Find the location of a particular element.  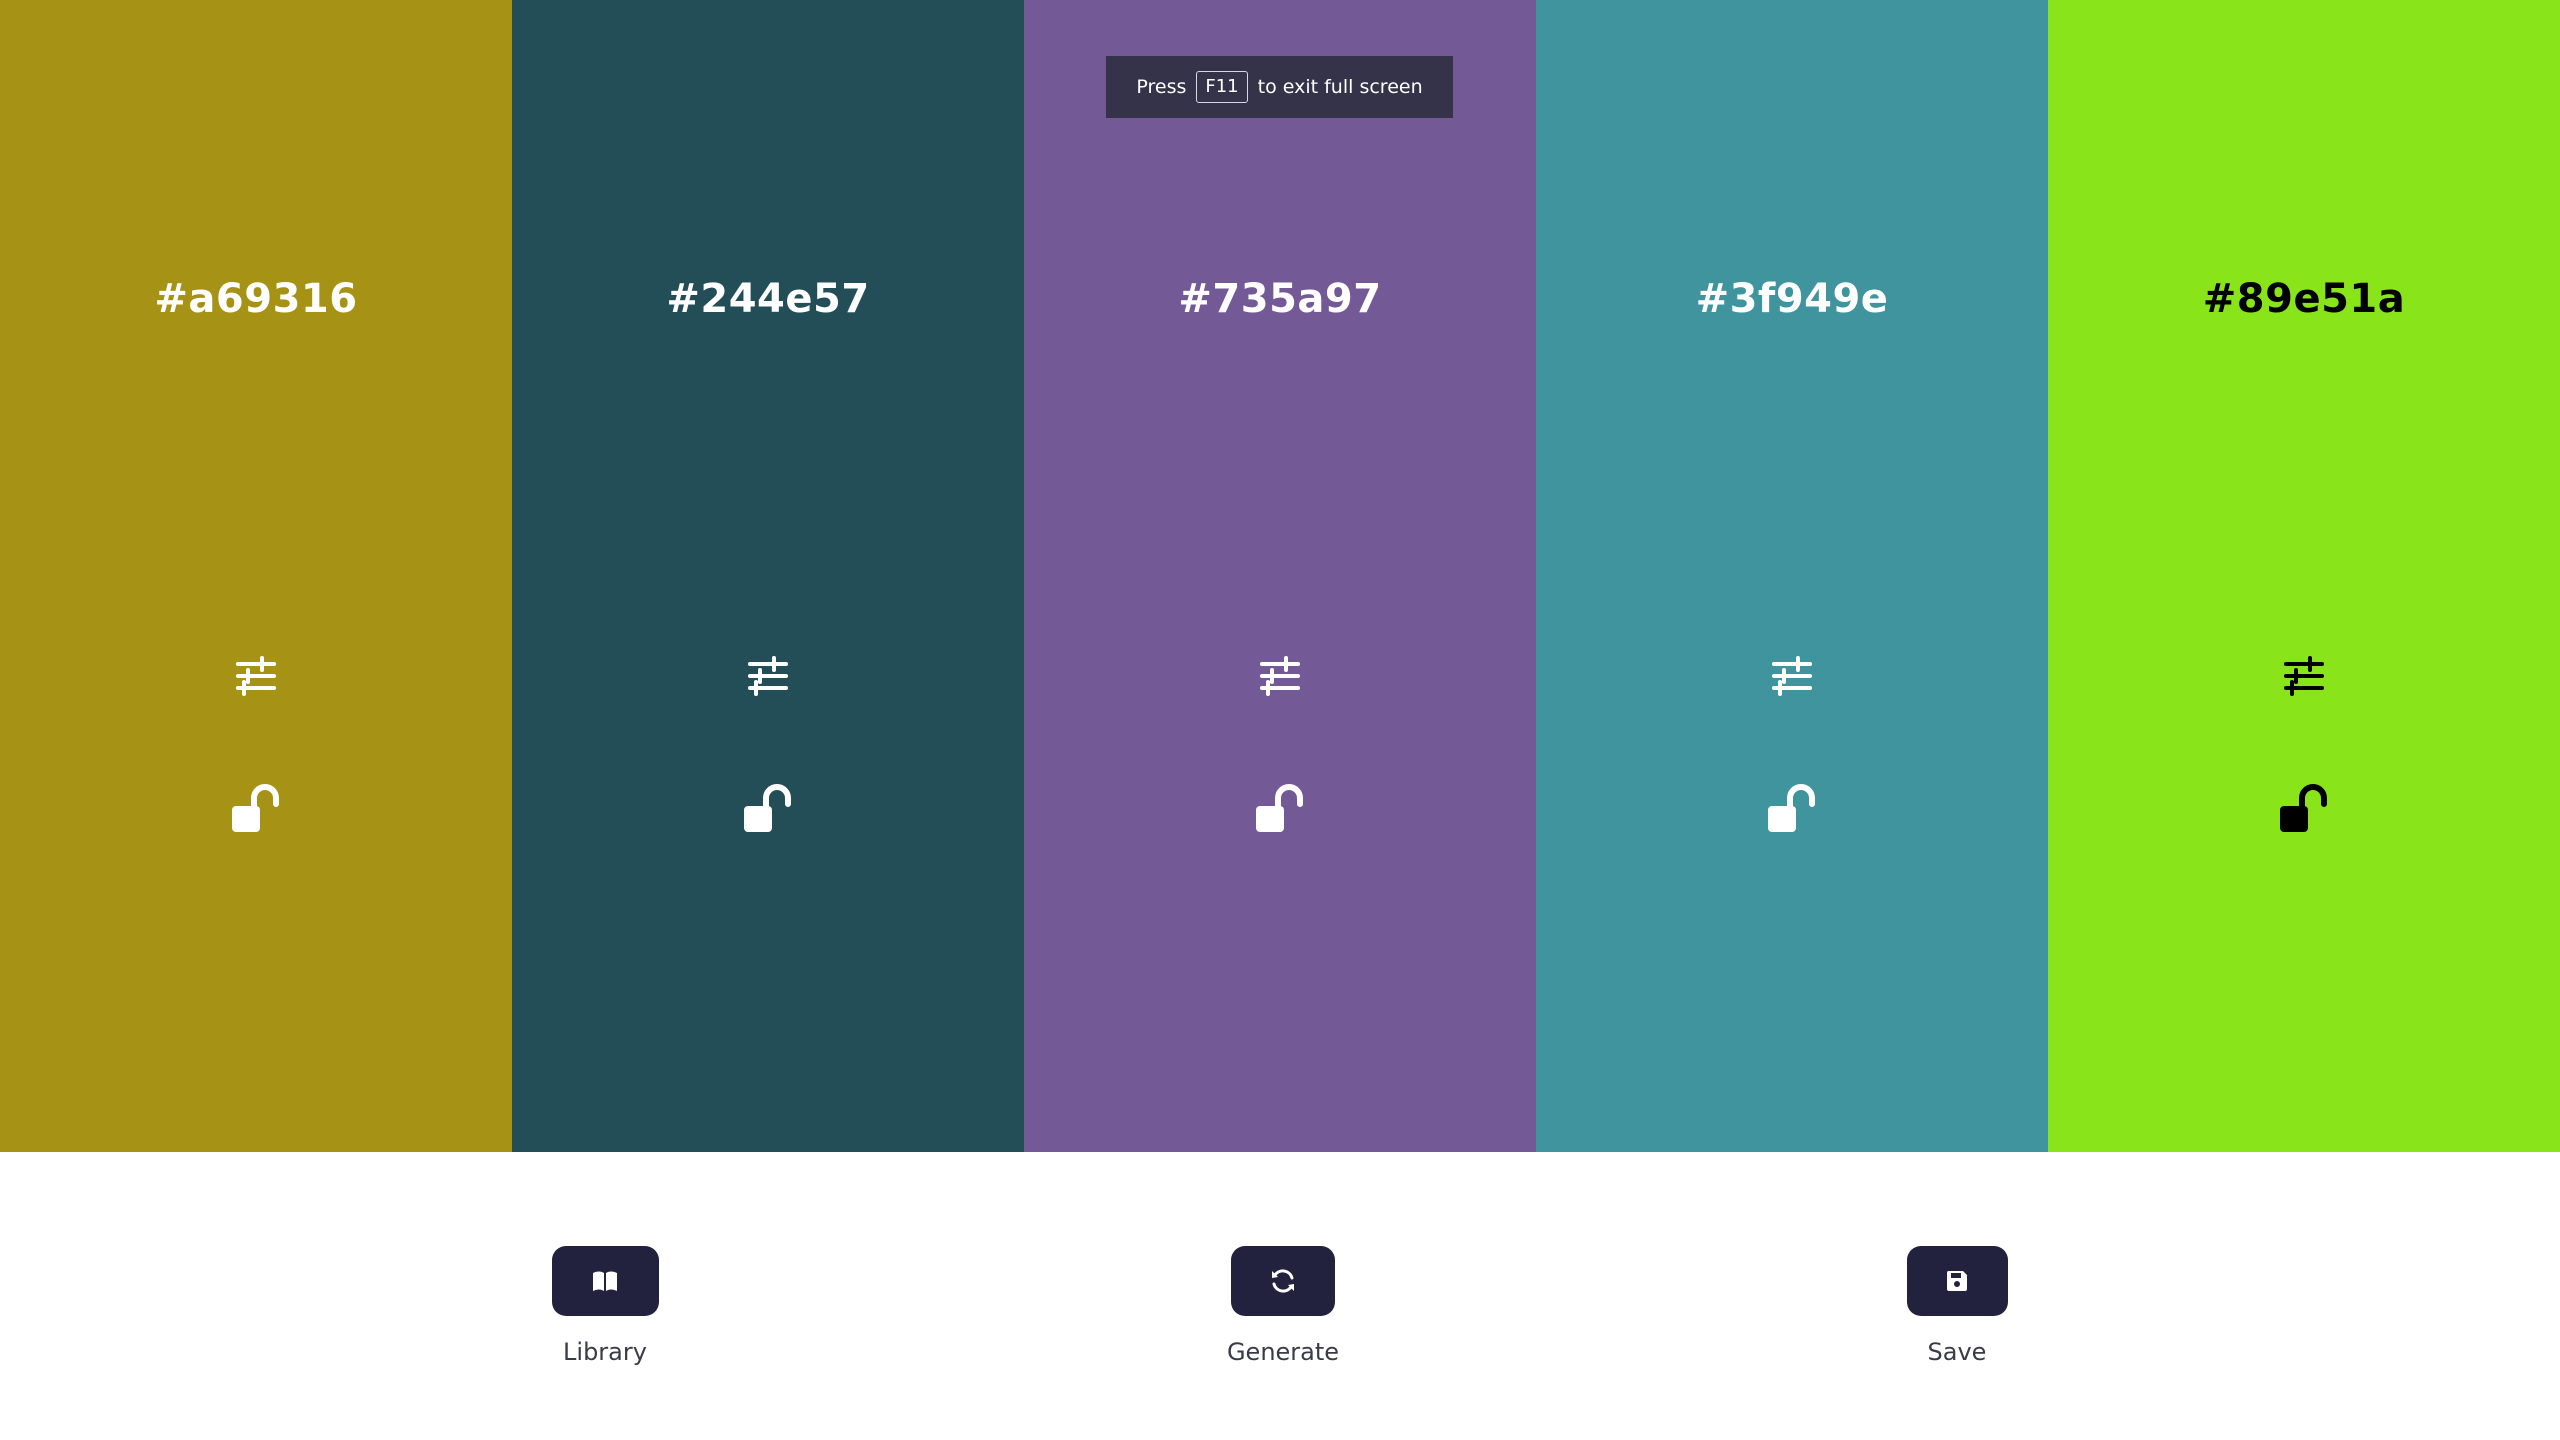

generate-button is located at coordinates (1283, 1281).